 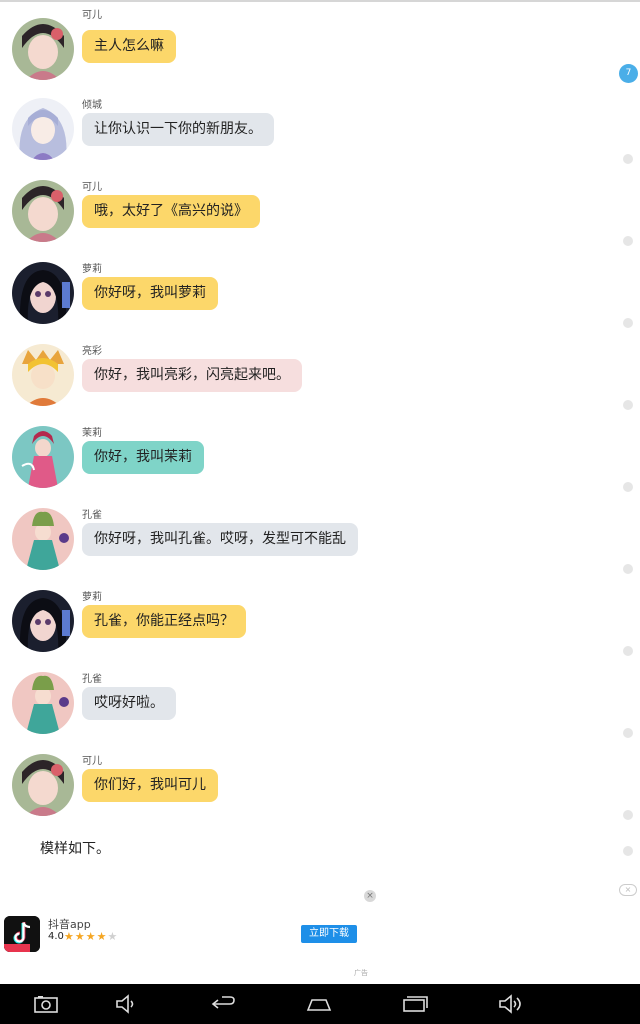 I want to click on message-bubble: 哎呀好啦。, so click(x=129, y=703).